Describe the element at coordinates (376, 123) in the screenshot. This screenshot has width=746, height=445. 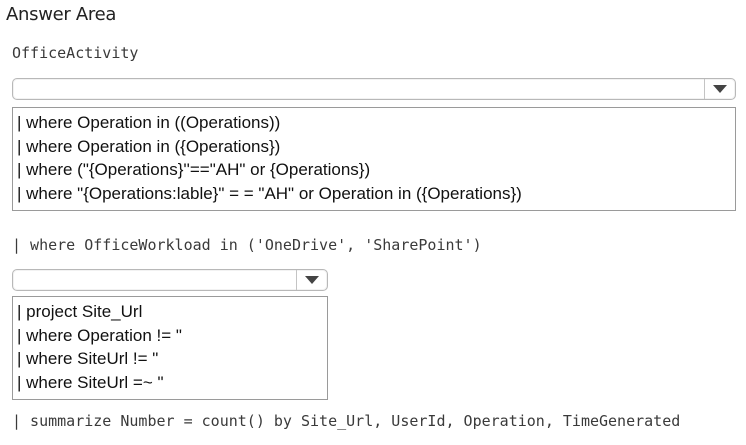
I see `operation-filter-option-1: | where Operation in ((Operations))` at that location.